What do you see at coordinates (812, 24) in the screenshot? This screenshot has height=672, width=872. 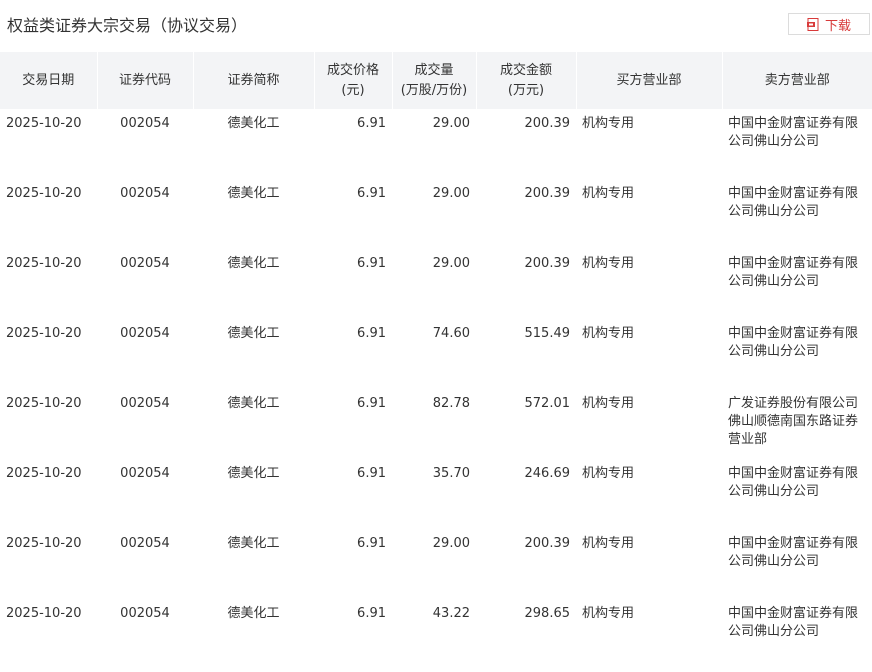 I see `pdf-download-icon` at bounding box center [812, 24].